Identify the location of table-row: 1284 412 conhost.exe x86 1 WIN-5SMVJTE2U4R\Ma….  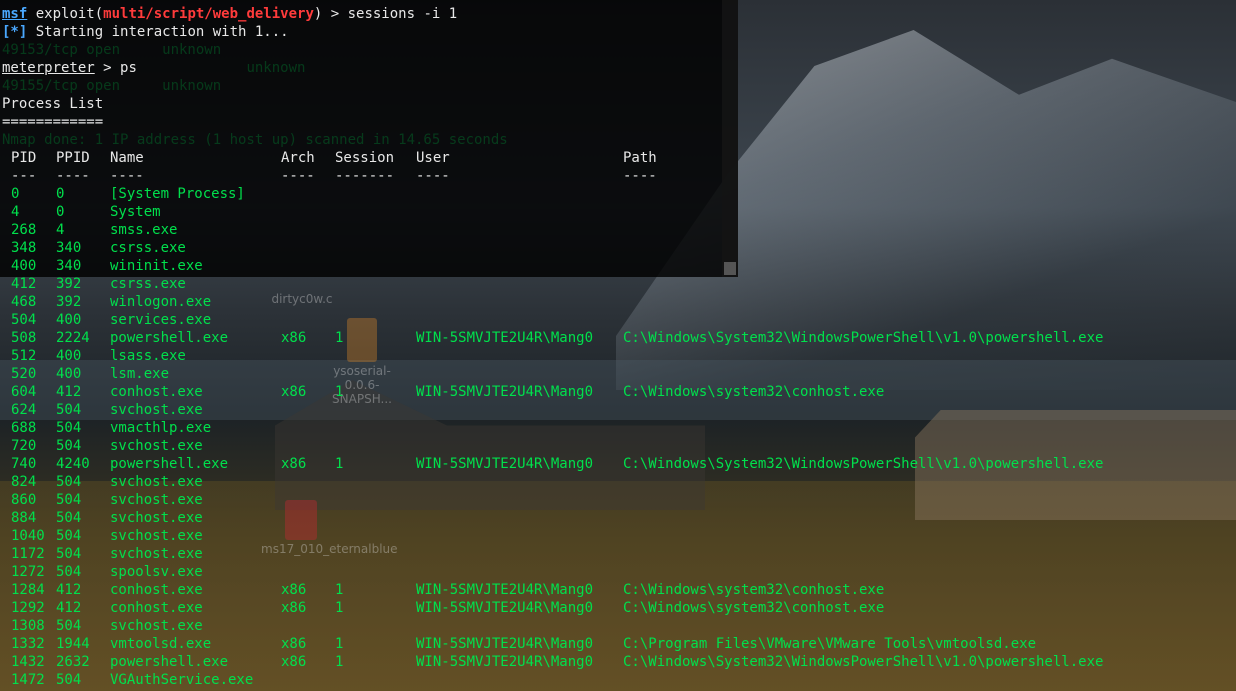
(552, 590).